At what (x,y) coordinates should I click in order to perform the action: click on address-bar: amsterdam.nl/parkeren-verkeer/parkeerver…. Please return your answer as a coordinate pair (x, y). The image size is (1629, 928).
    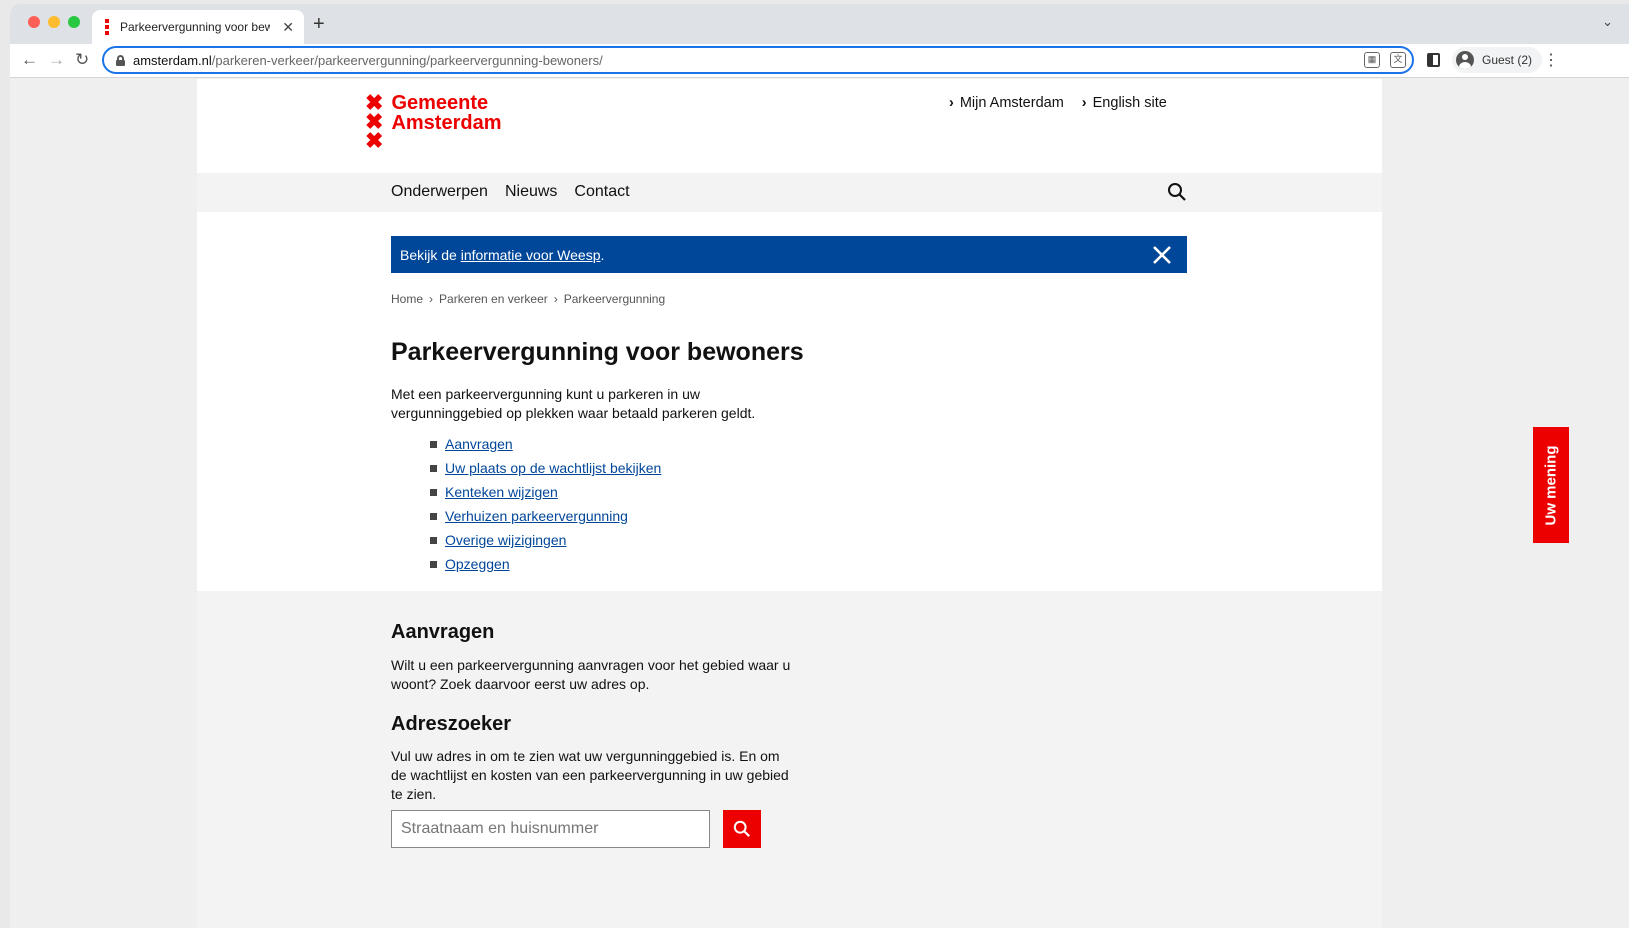
    Looking at the image, I should click on (758, 60).